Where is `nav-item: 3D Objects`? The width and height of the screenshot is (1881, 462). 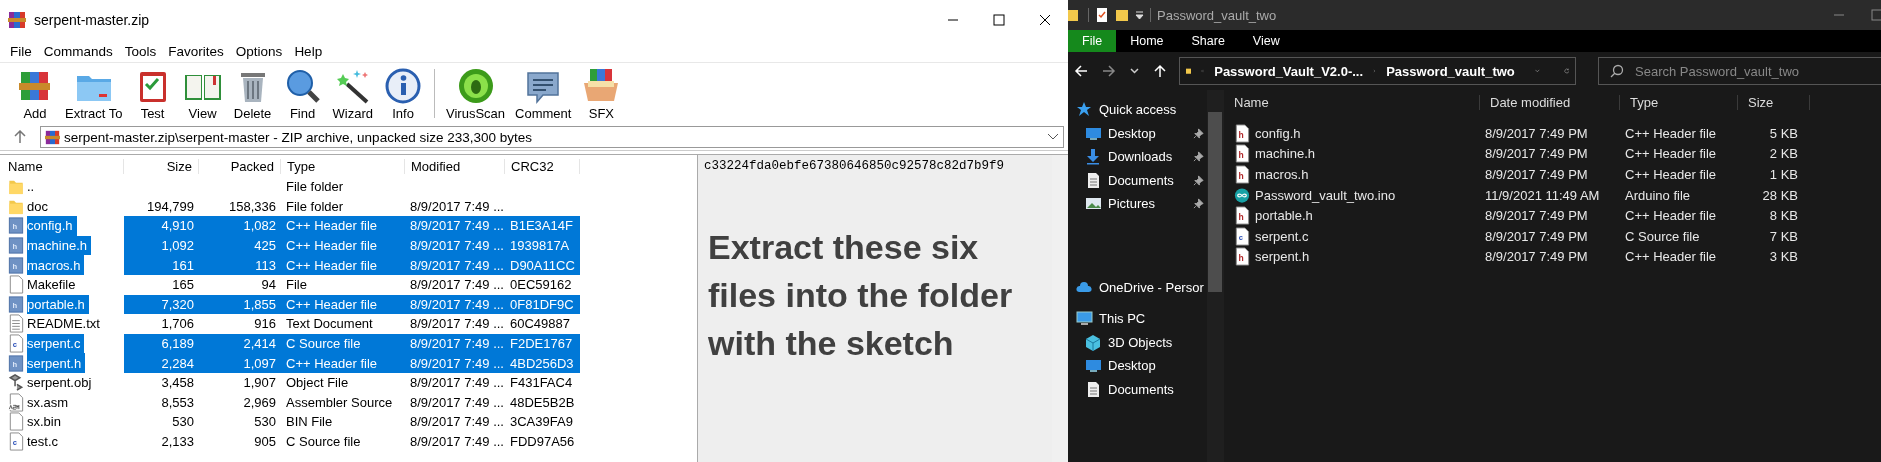 nav-item: 3D Objects is located at coordinates (1139, 342).